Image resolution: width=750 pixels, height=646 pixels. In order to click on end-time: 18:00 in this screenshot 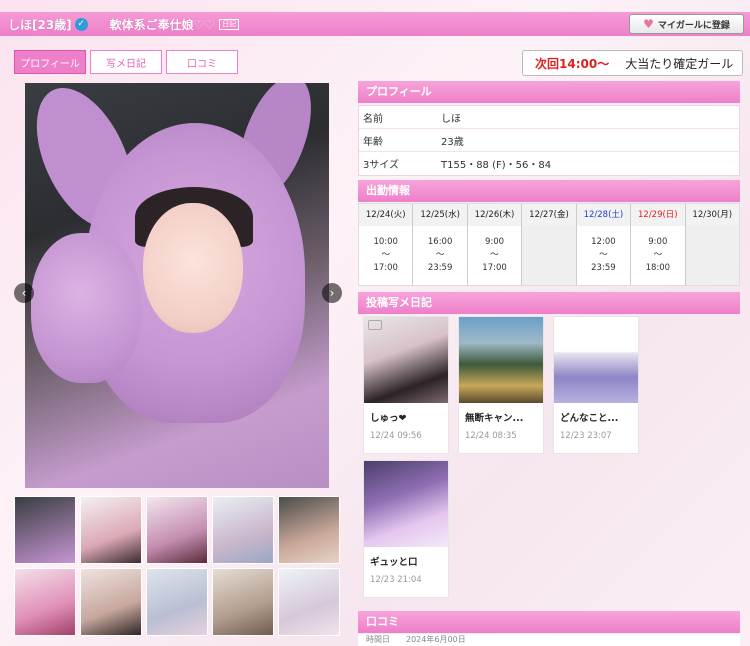, I will do `click(658, 268)`.